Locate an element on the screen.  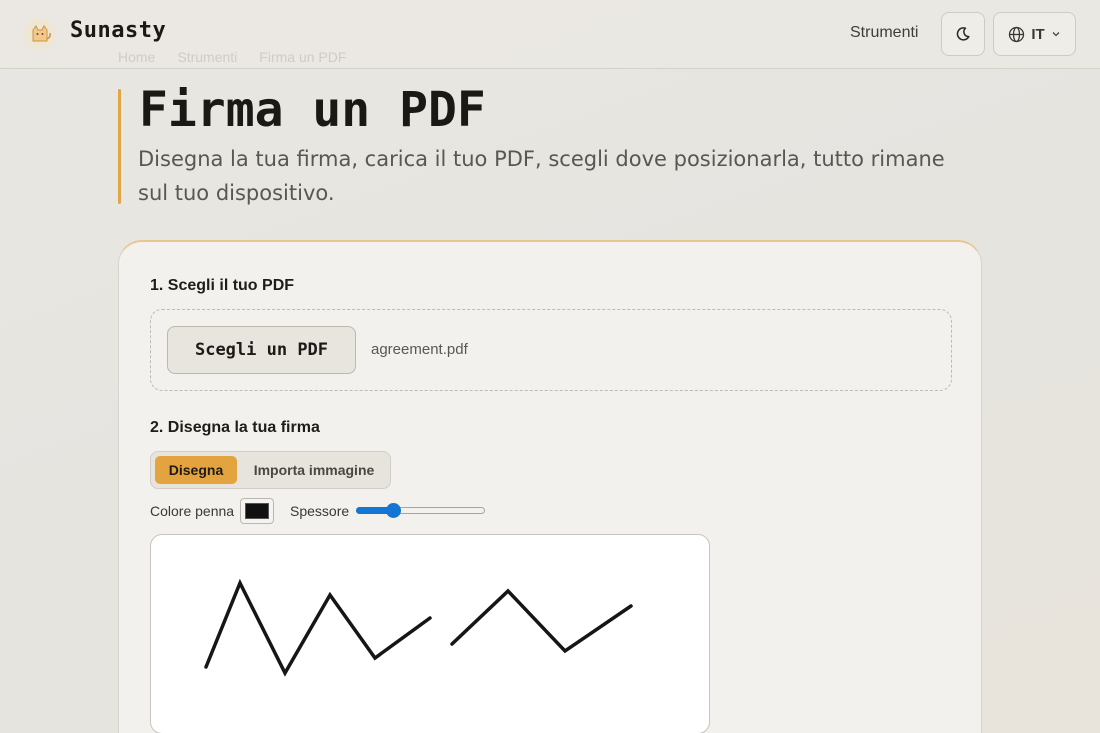
thickness-slider is located at coordinates (420, 510).